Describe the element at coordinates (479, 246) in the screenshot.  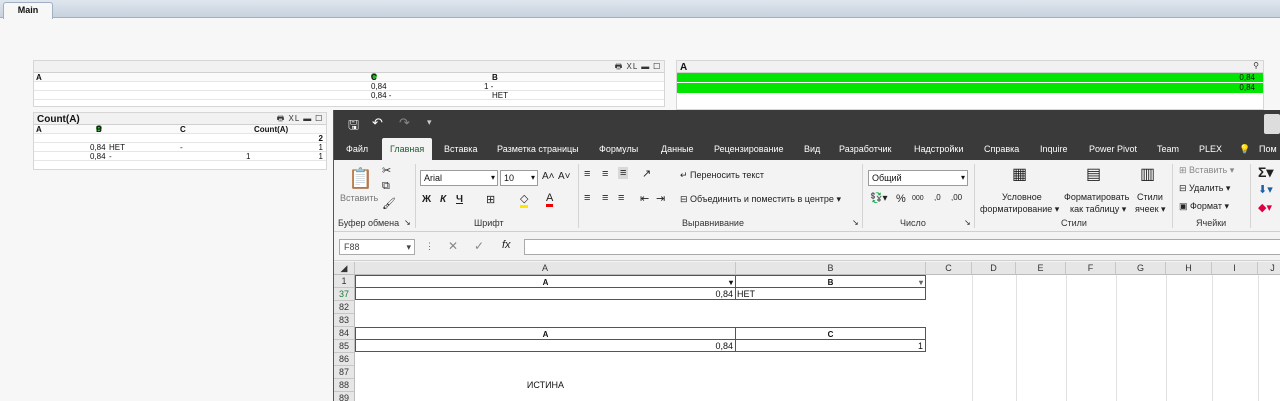
I see `enter-icon: ✓` at that location.